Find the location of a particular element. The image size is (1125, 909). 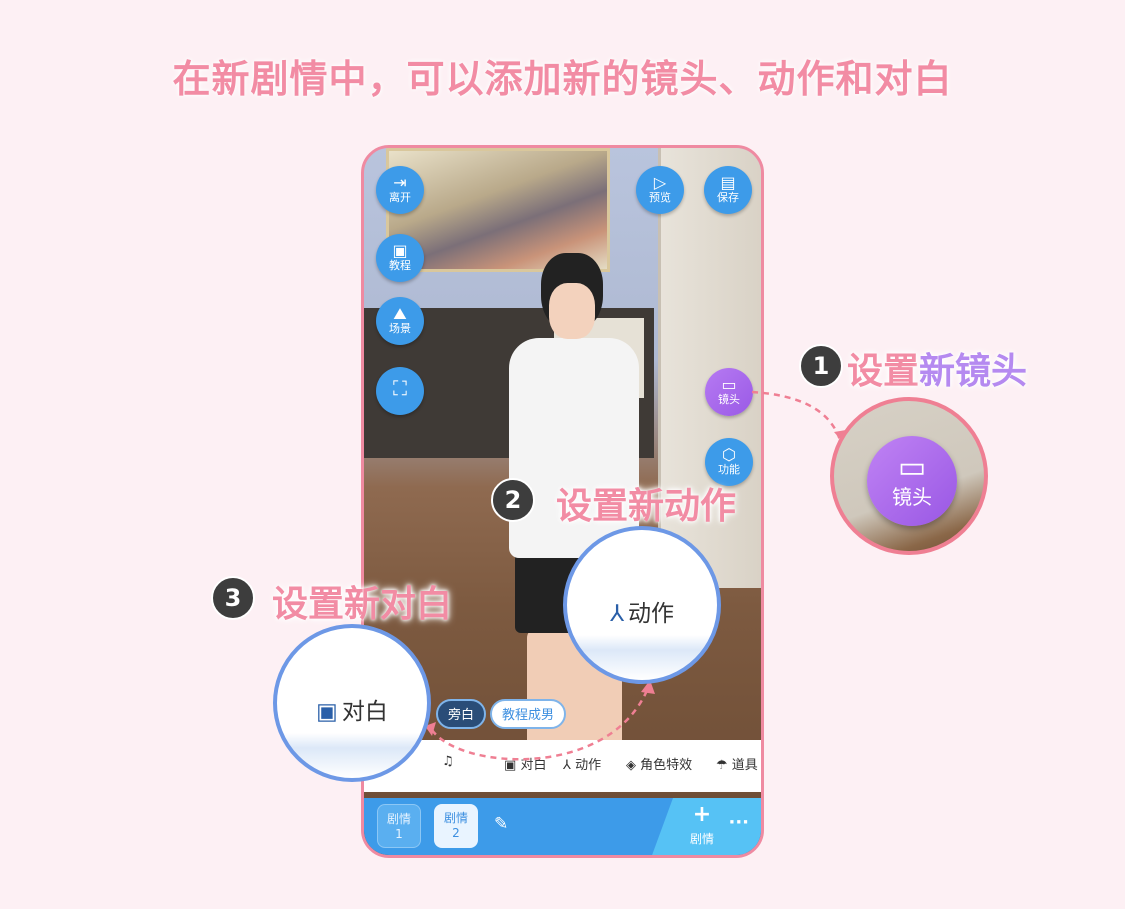

zoom-dialogue-callout: ▣ 对白 is located at coordinates (352, 703).